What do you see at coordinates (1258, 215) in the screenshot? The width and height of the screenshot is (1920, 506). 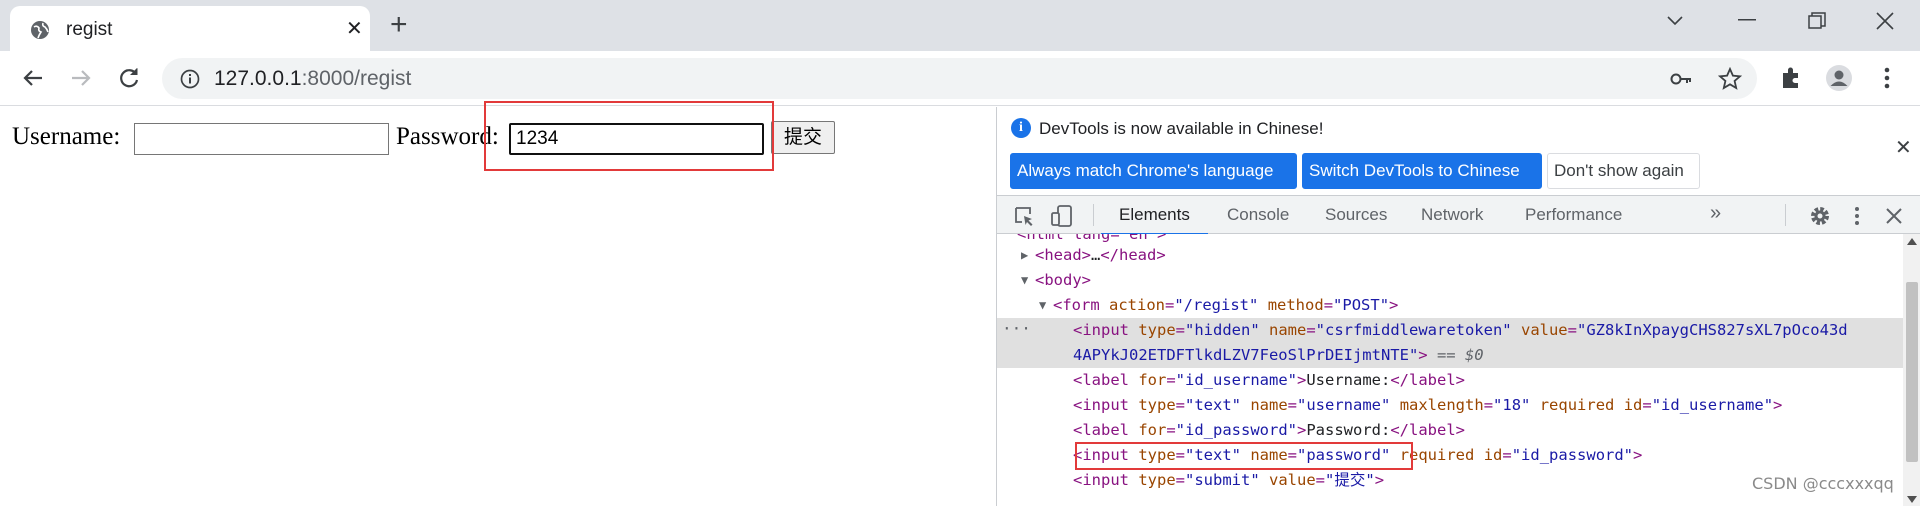 I see `tab-console: Console` at bounding box center [1258, 215].